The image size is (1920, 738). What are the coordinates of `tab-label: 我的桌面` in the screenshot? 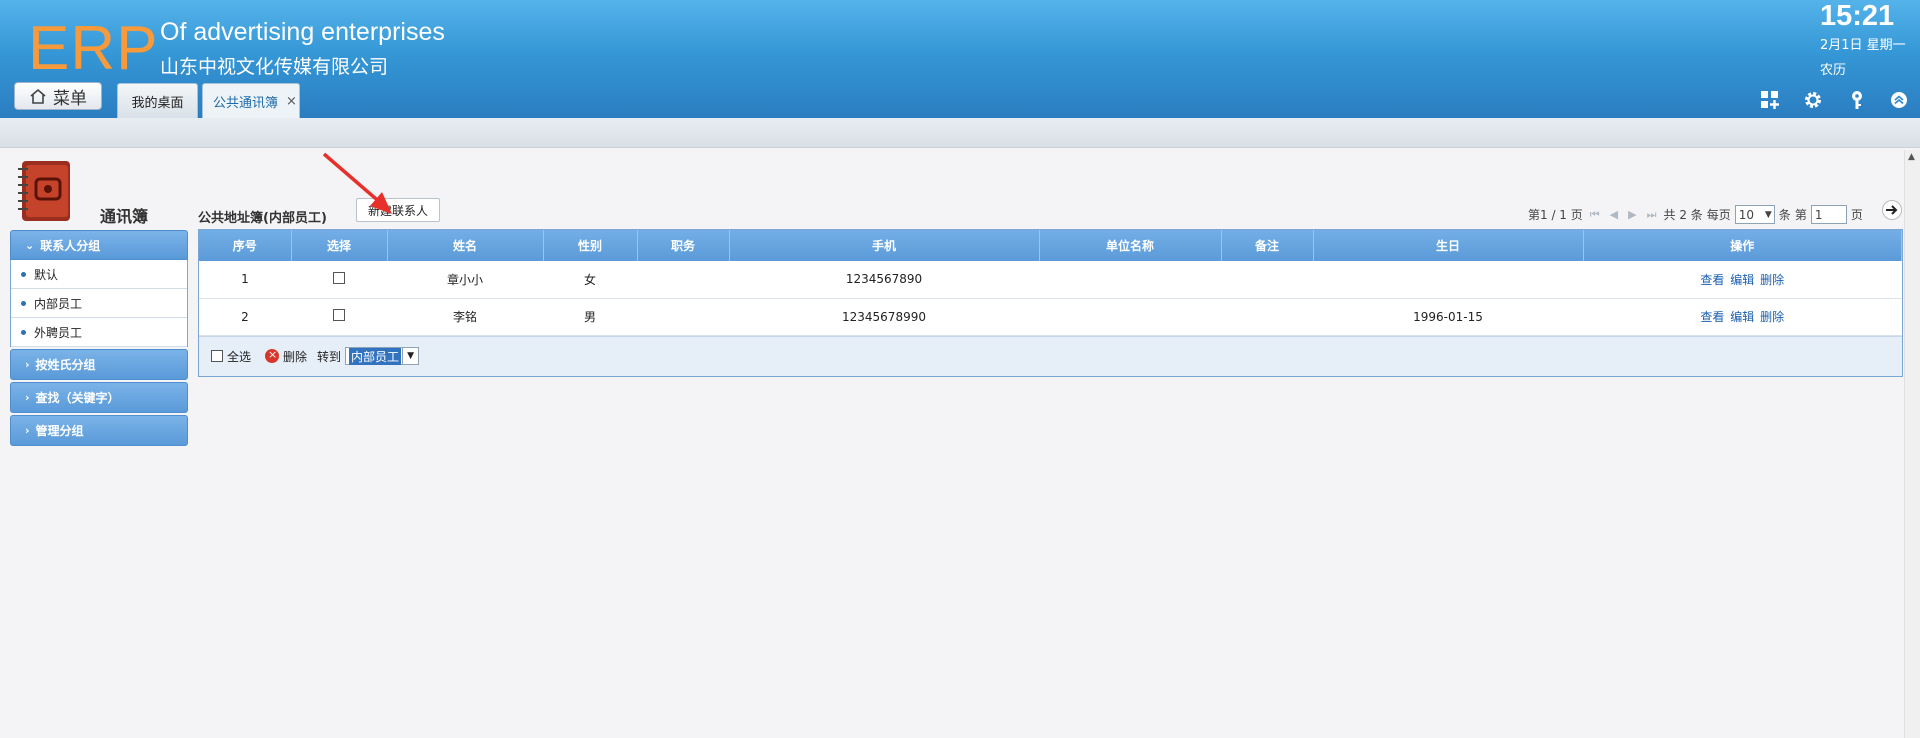 It's located at (157, 103).